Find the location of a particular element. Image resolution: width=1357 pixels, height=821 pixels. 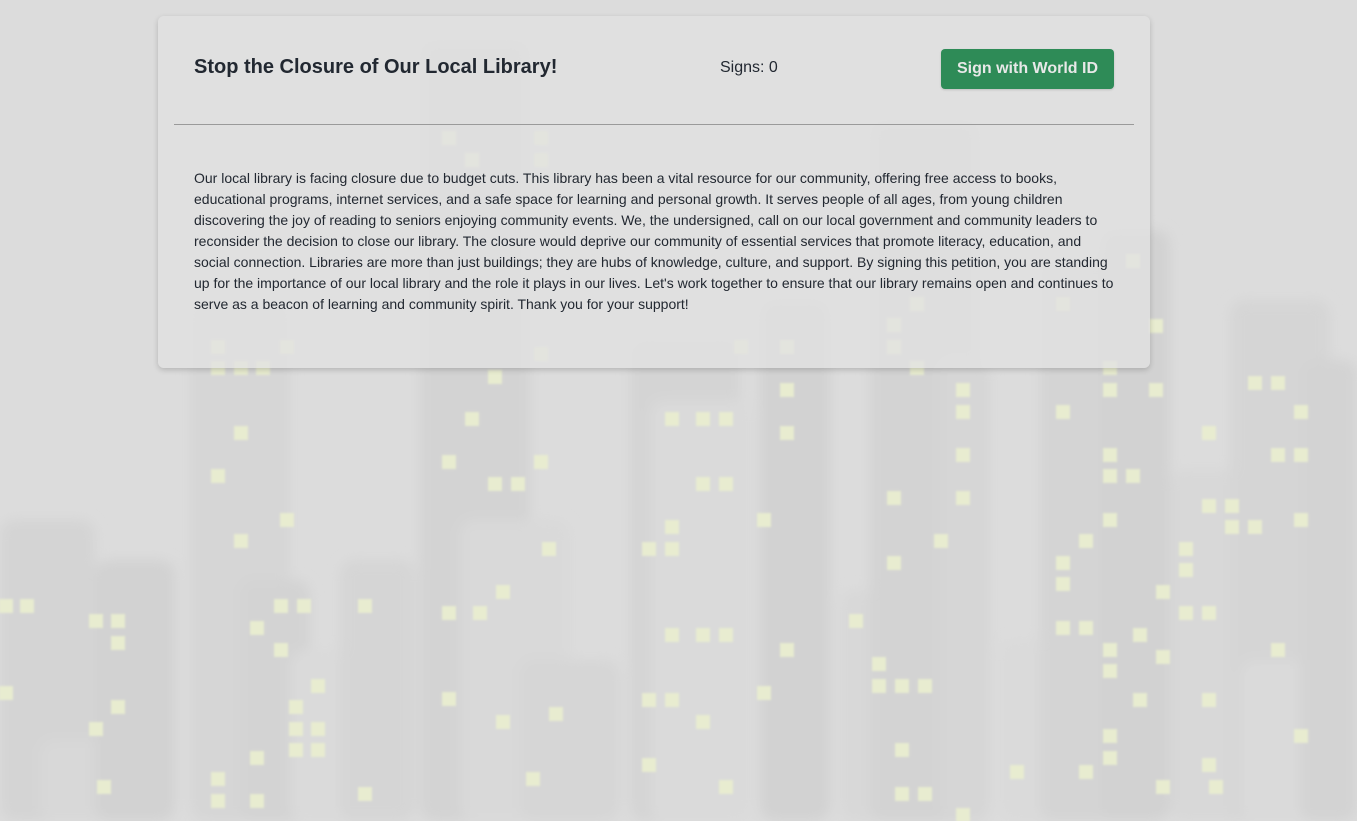

sign-with-world-id-button: Sign with World ID is located at coordinates (1027, 69).